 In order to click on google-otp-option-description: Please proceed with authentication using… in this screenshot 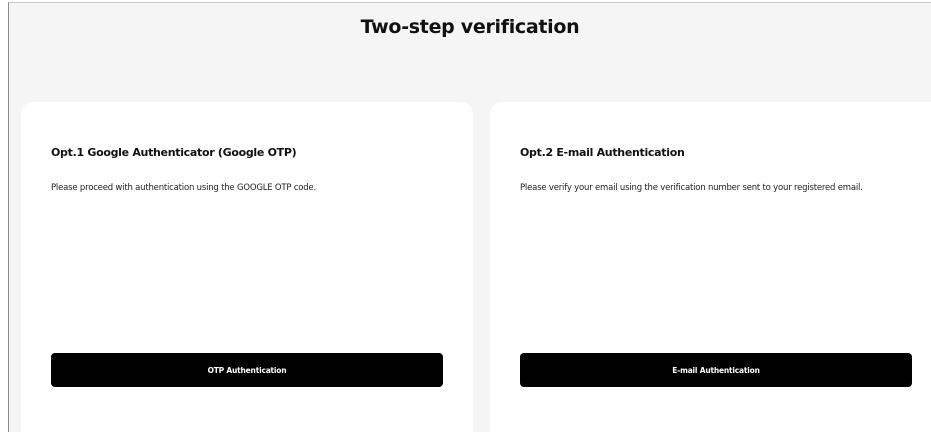, I will do `click(184, 188)`.